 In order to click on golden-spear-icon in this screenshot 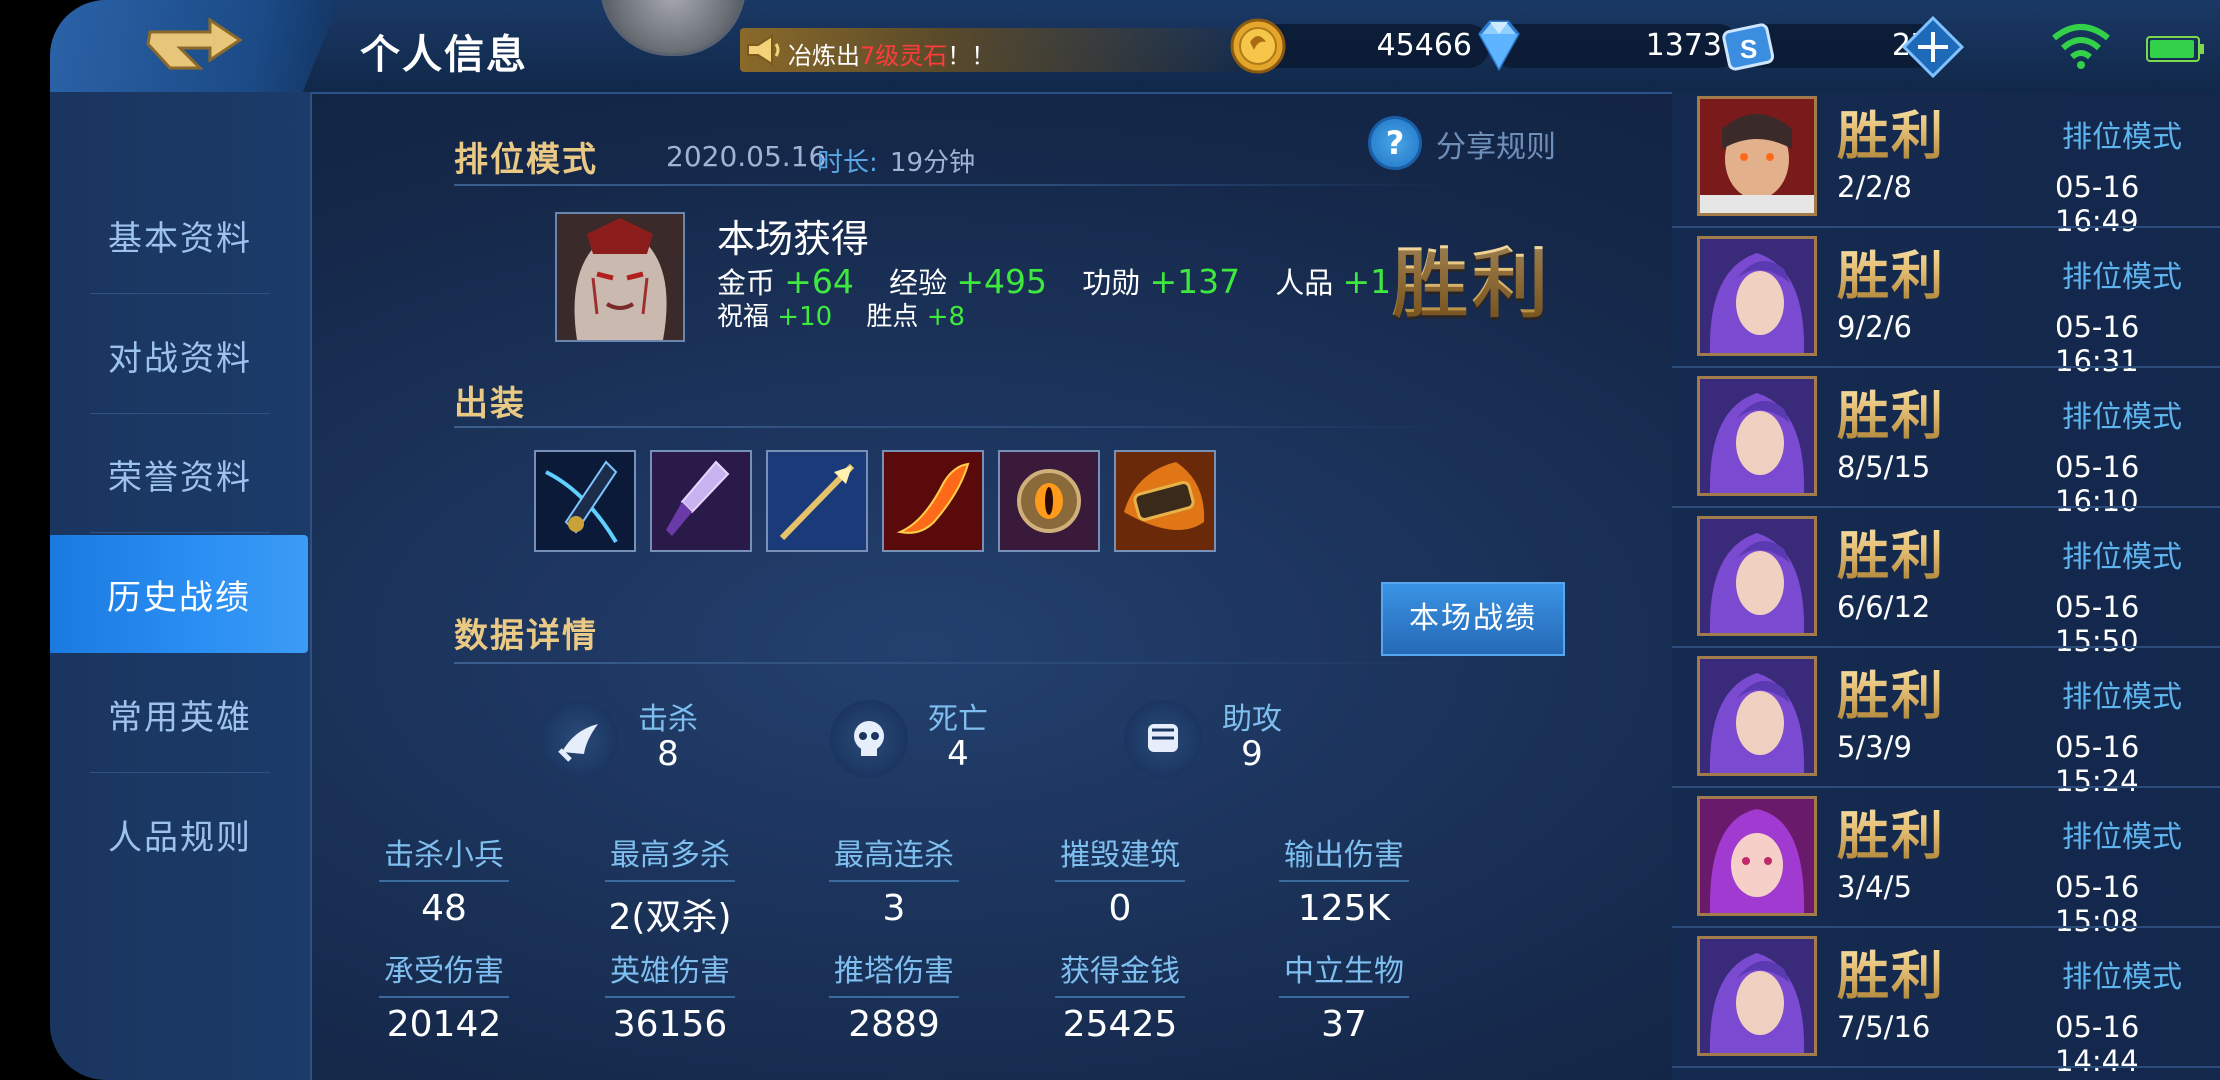, I will do `click(817, 501)`.